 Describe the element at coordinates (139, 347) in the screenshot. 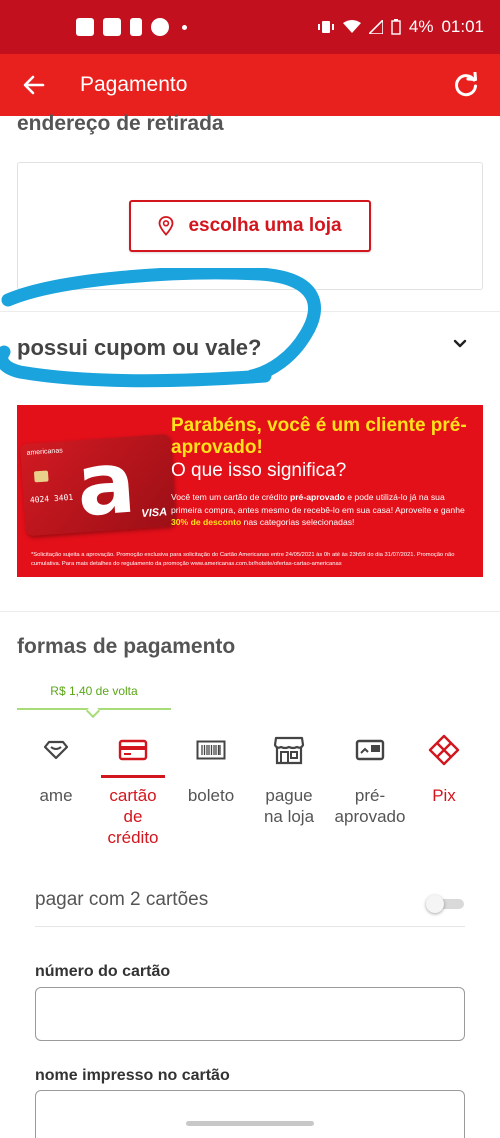

I see `coupon-title: possui cupom ou vale?` at that location.